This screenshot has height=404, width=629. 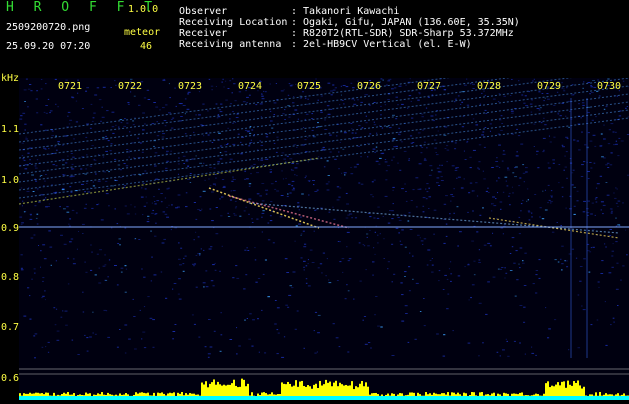 I want to click on receiver-value: : R820T2(RTL-SDR) SDR-Sharp 53.372MHz, so click(x=402, y=33).